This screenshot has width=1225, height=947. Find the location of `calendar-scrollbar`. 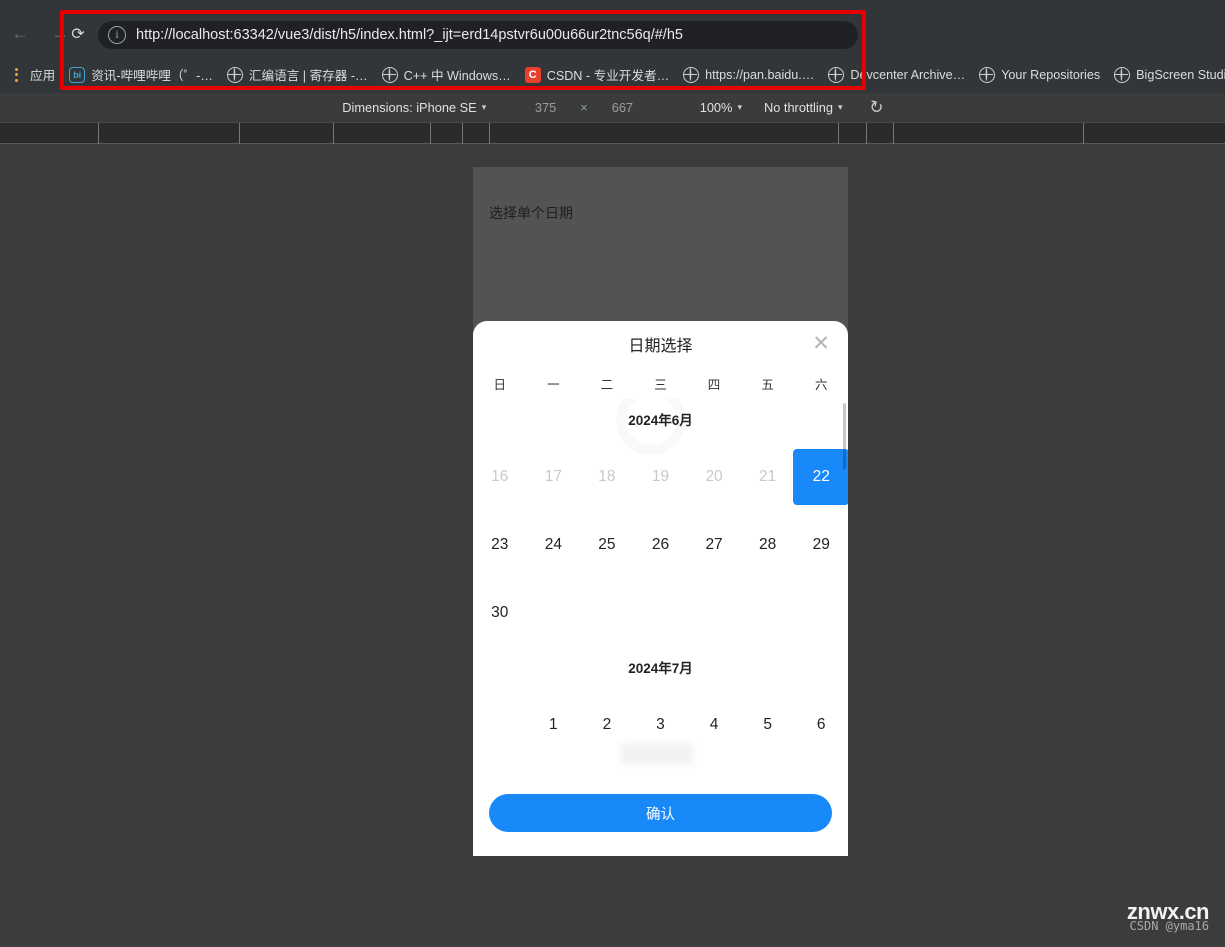

calendar-scrollbar is located at coordinates (844, 436).